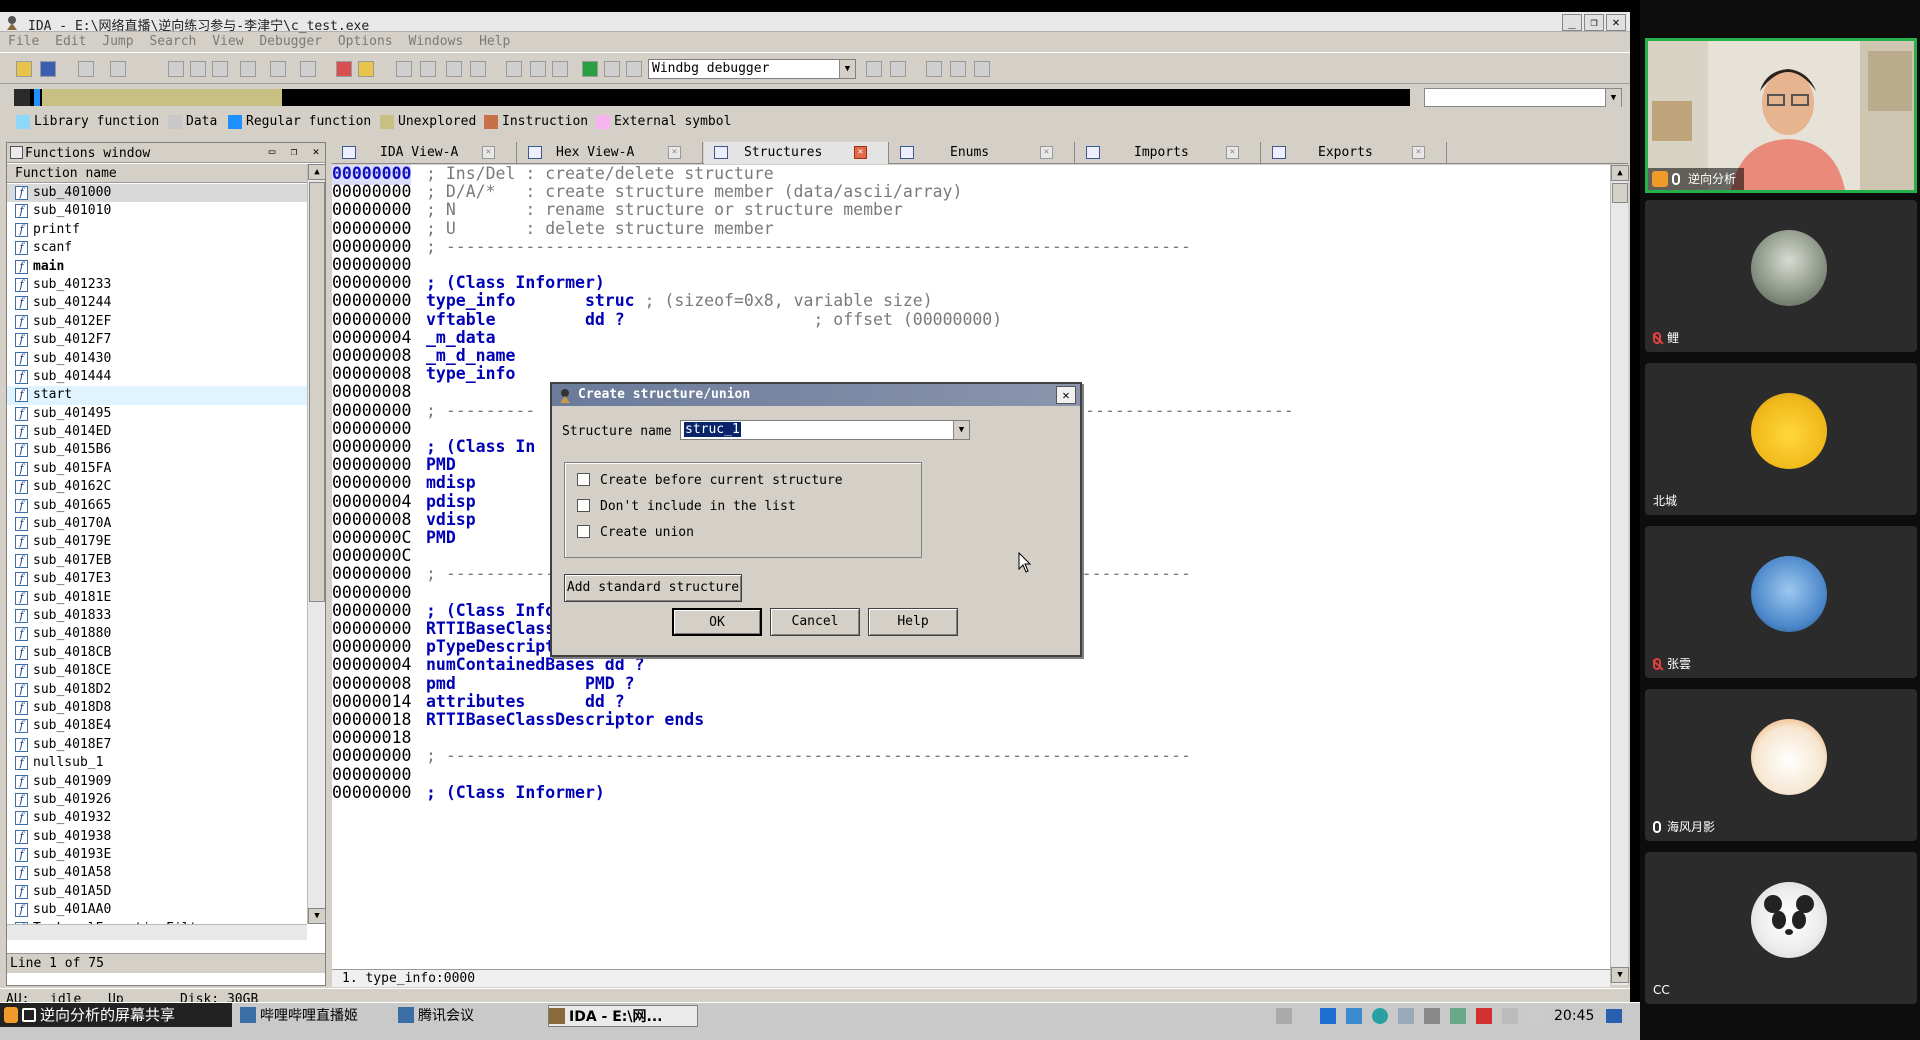  Describe the element at coordinates (514, 69) in the screenshot. I see `patch-icon` at that location.